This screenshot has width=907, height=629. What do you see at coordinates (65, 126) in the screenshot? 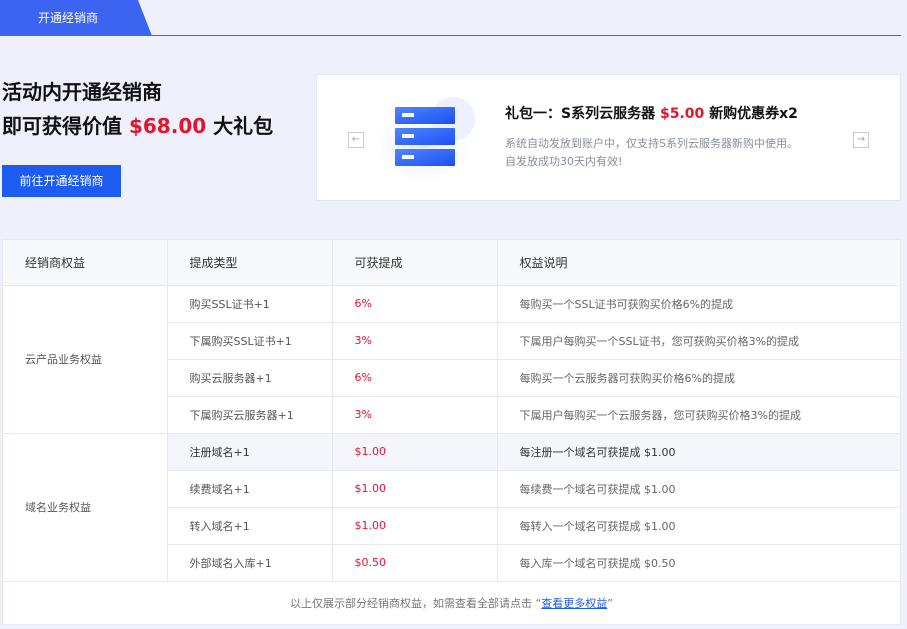
I see `promo-value-prefix: 即可获得价值` at bounding box center [65, 126].